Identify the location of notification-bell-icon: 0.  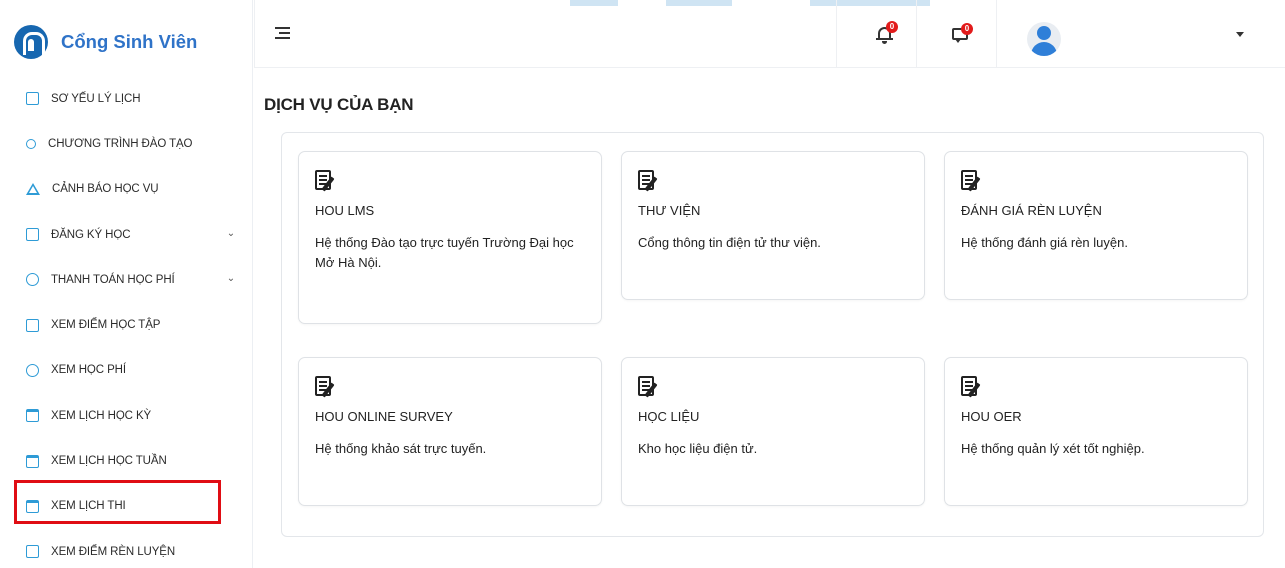
(887, 32).